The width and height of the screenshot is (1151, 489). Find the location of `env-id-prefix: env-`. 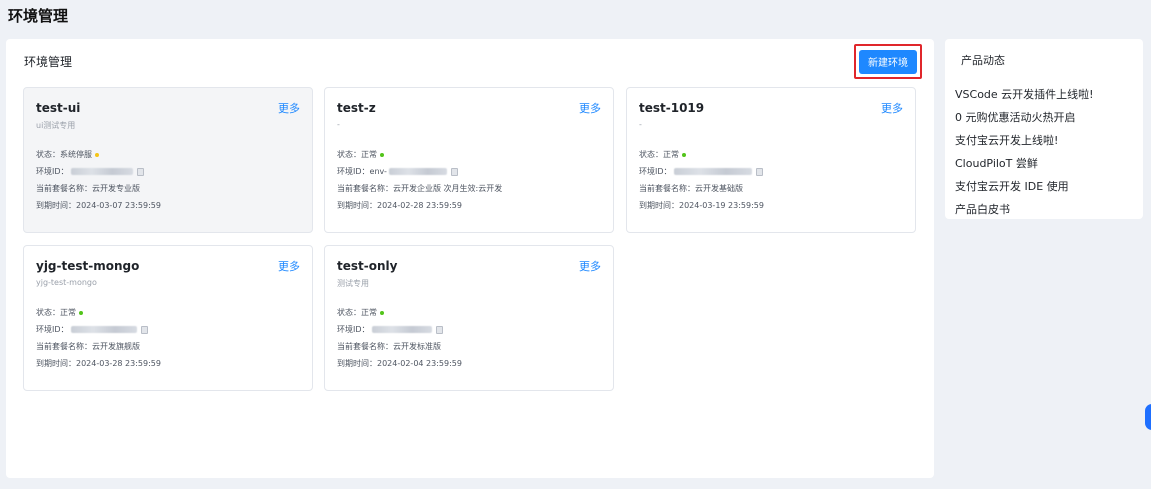

env-id-prefix: env- is located at coordinates (378, 171).